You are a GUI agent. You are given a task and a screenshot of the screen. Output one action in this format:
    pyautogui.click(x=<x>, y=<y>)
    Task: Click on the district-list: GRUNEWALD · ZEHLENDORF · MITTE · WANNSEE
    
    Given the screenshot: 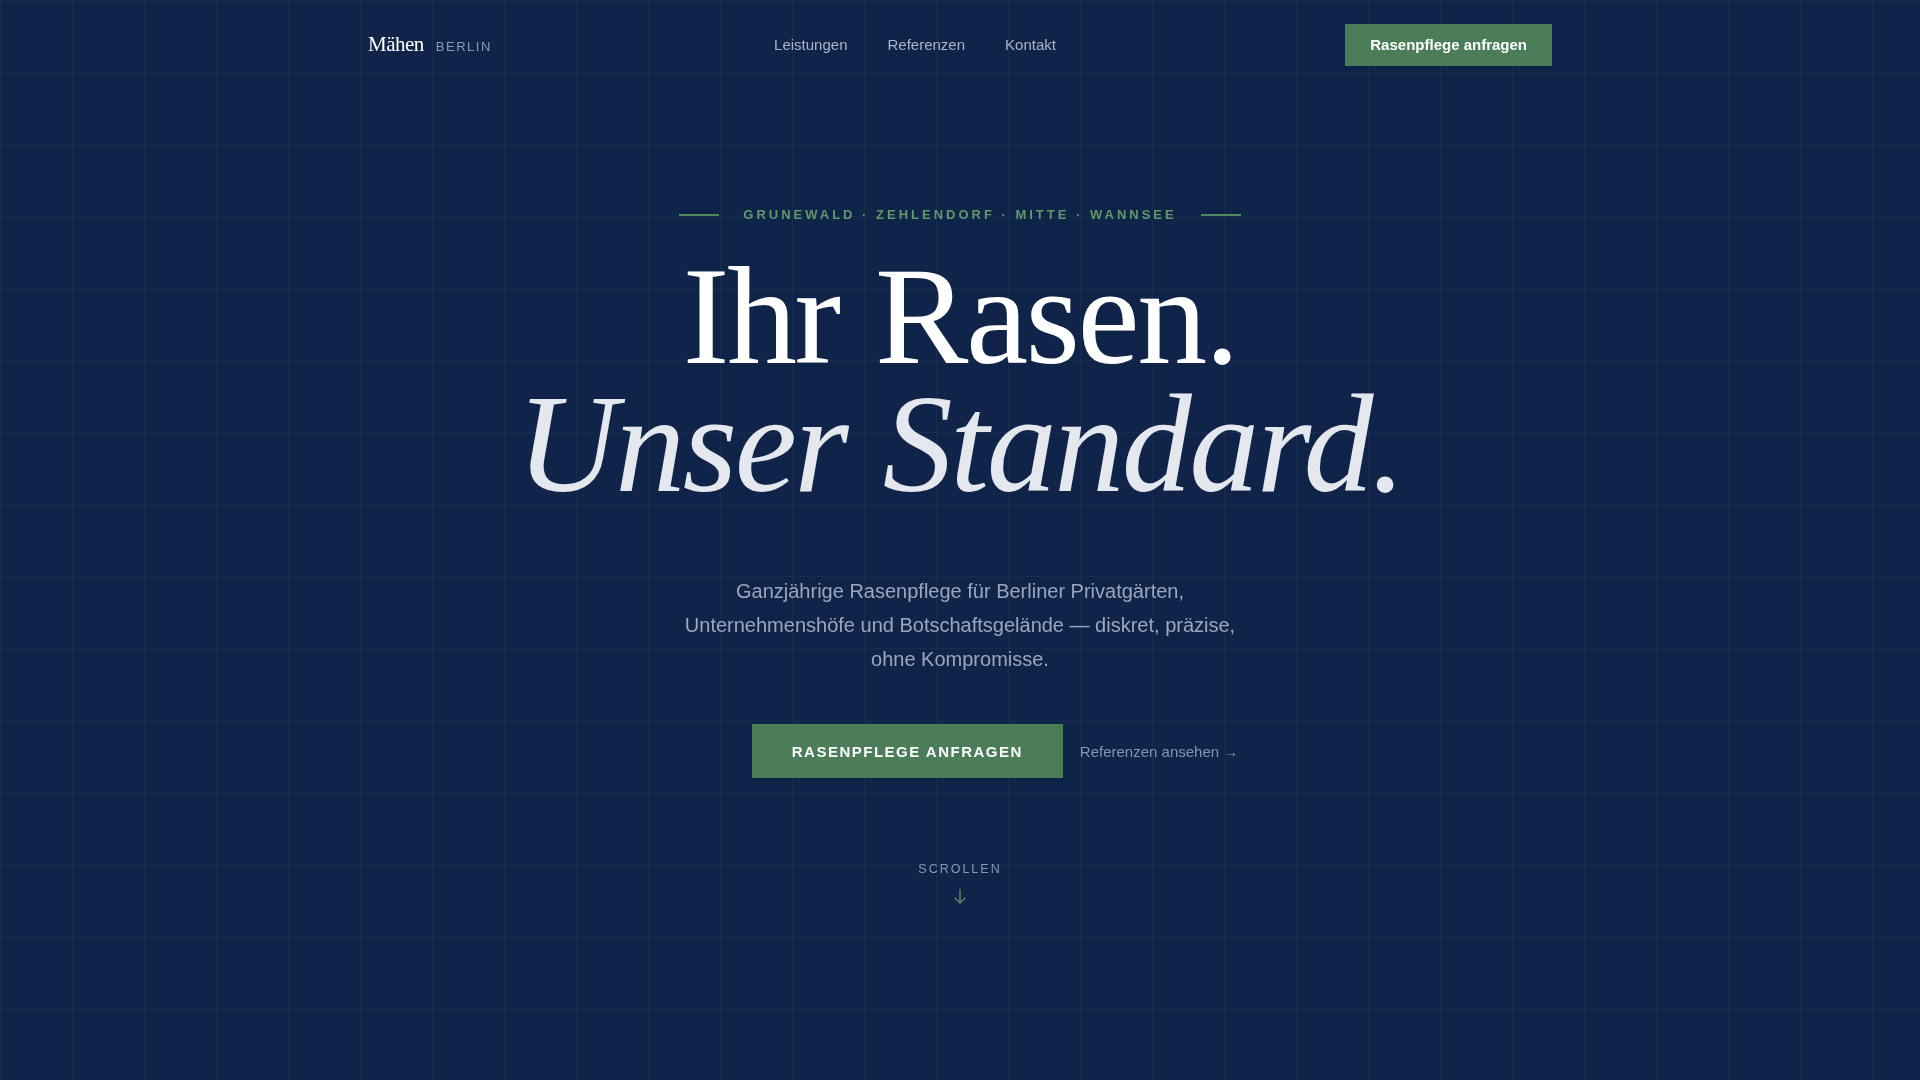 What is the action you would take?
    pyautogui.click(x=960, y=214)
    